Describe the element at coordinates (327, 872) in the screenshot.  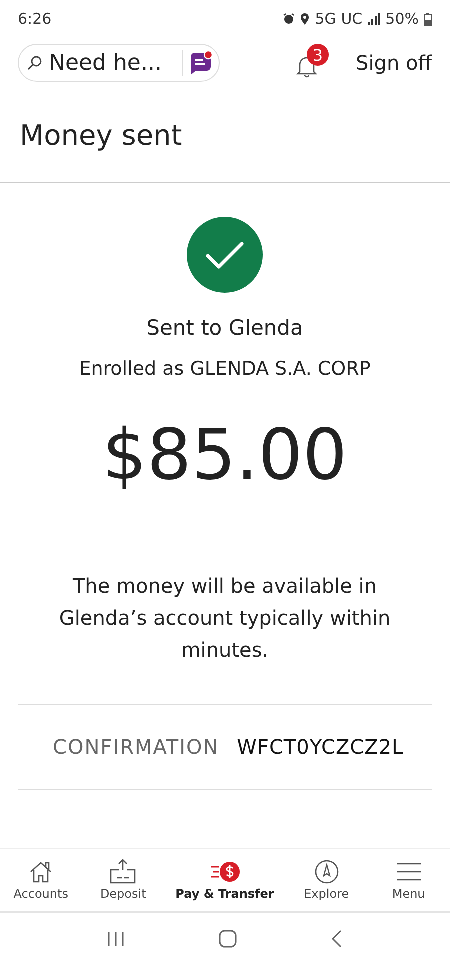
I see `compass-icon` at that location.